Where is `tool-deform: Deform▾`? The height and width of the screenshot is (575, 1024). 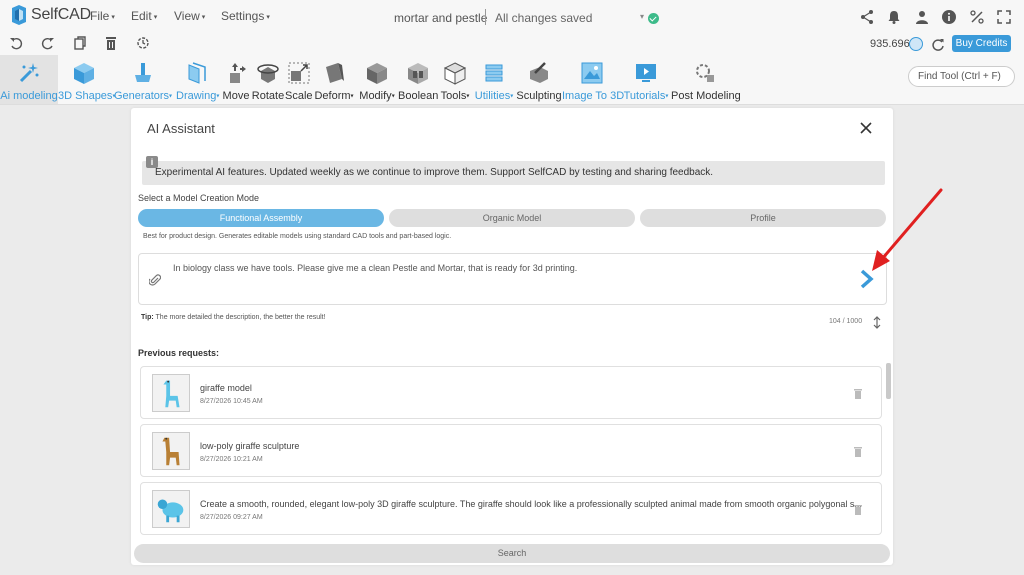
tool-deform: Deform▾ is located at coordinates (334, 79).